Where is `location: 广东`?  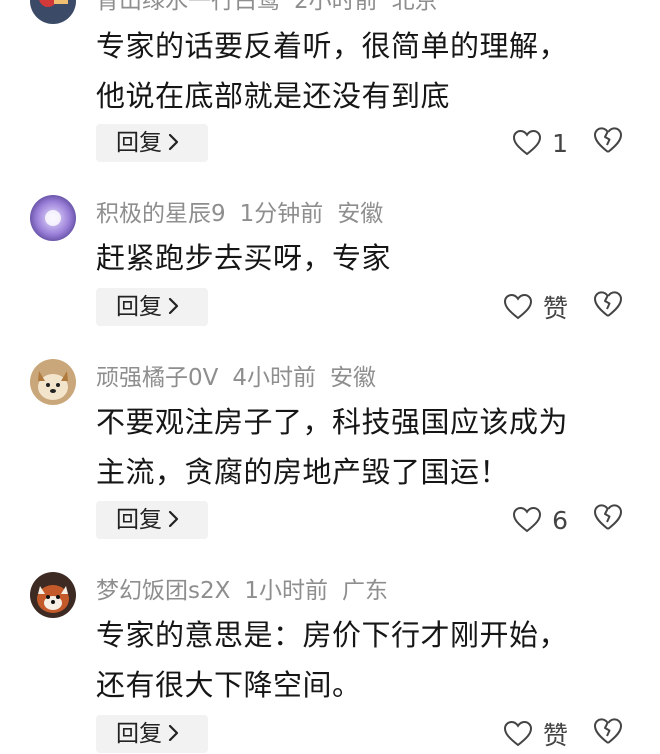
location: 广东 is located at coordinates (365, 591).